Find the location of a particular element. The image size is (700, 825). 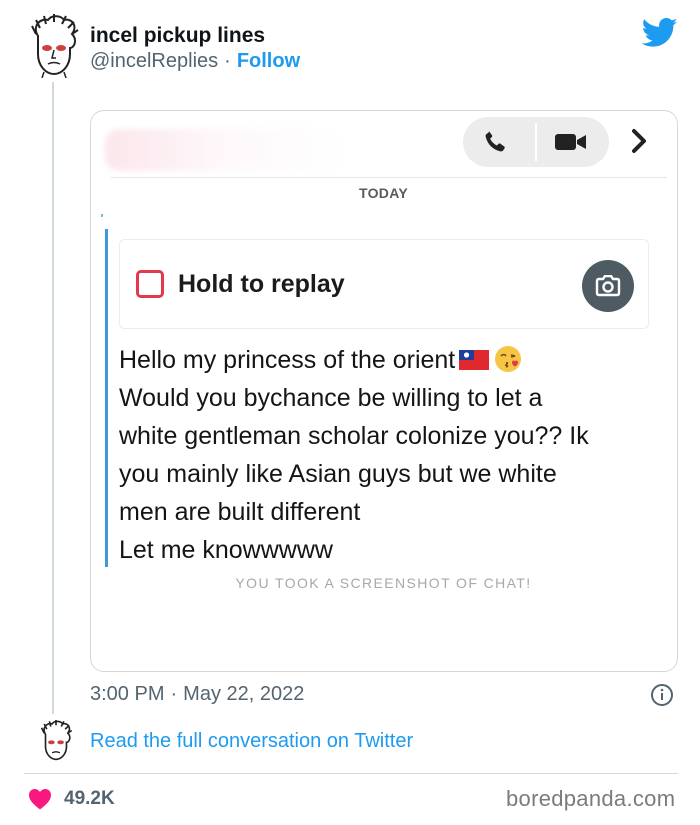

author-name: incel pickup lines is located at coordinates (177, 36).